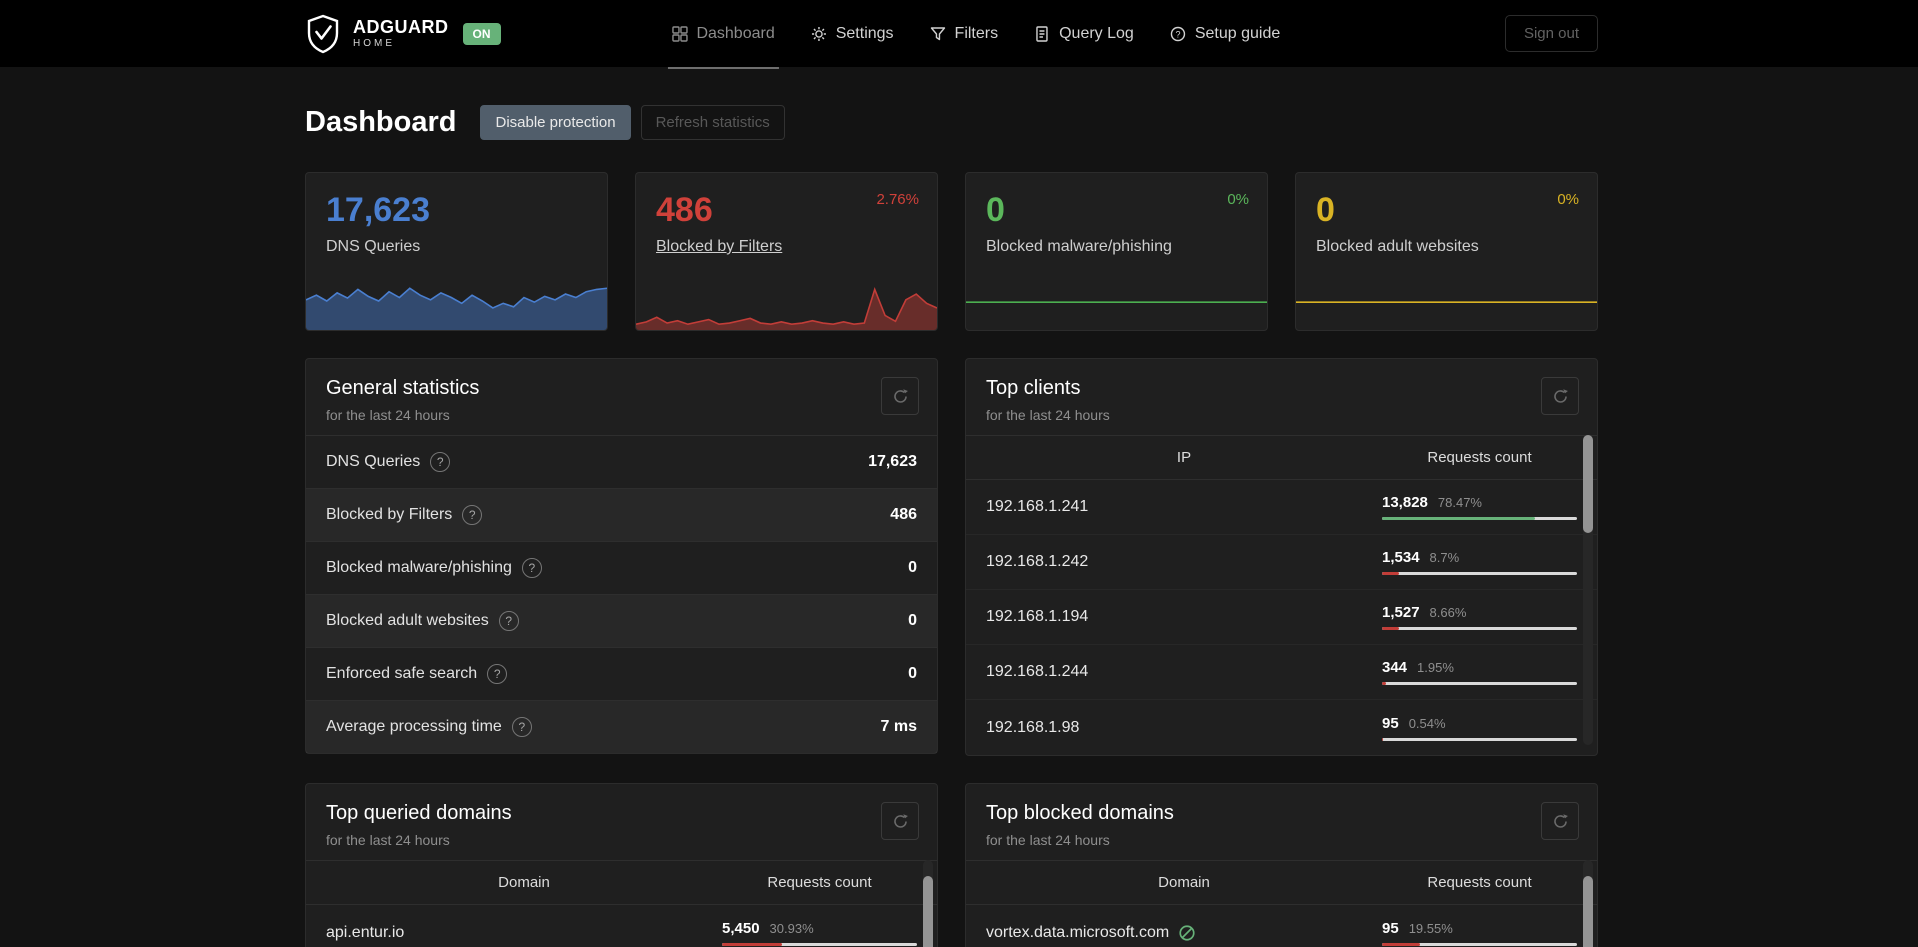 The width and height of the screenshot is (1918, 947). I want to click on filter-funnel-icon, so click(938, 34).